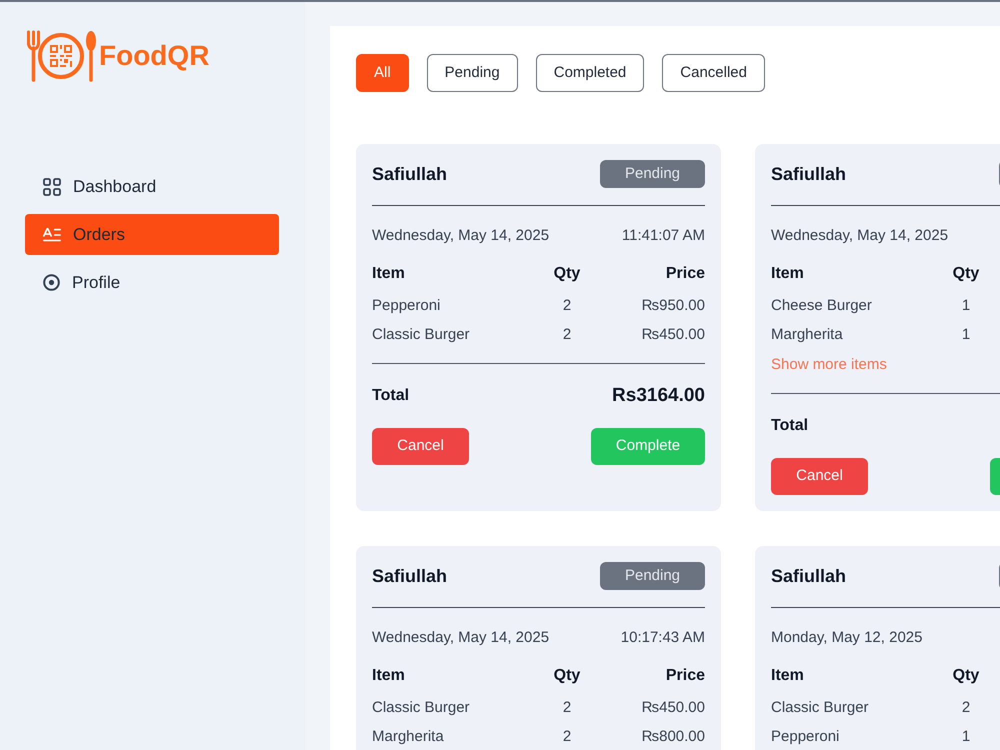  Describe the element at coordinates (152, 186) in the screenshot. I see `nav-item: Dashboard` at that location.